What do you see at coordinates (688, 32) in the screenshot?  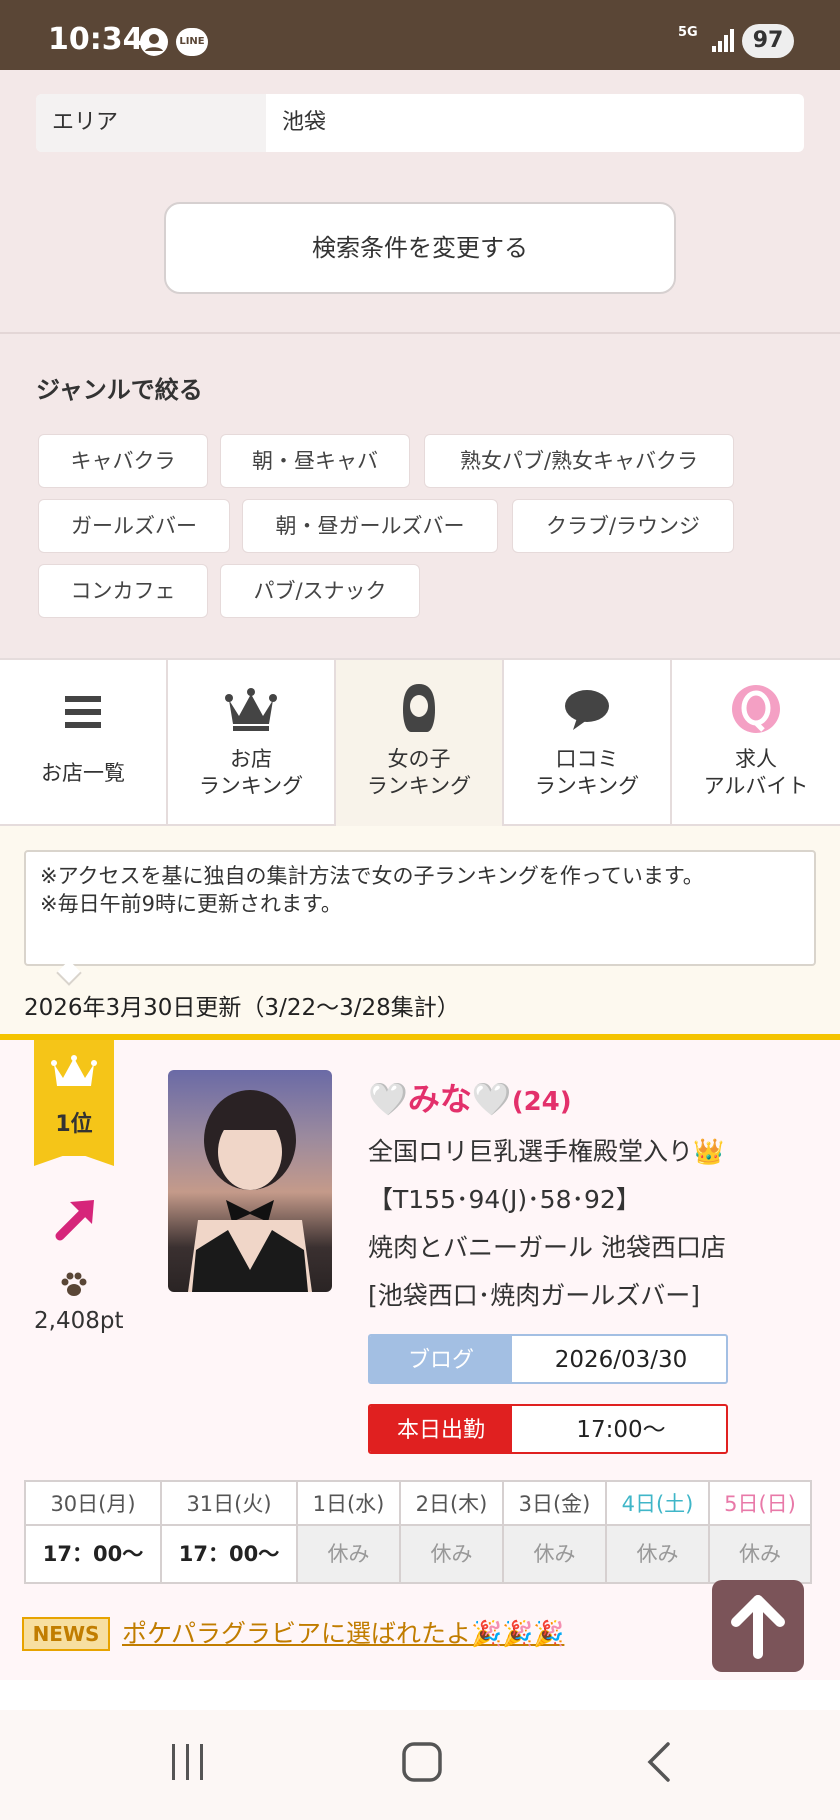 I see `network-type: 5G` at bounding box center [688, 32].